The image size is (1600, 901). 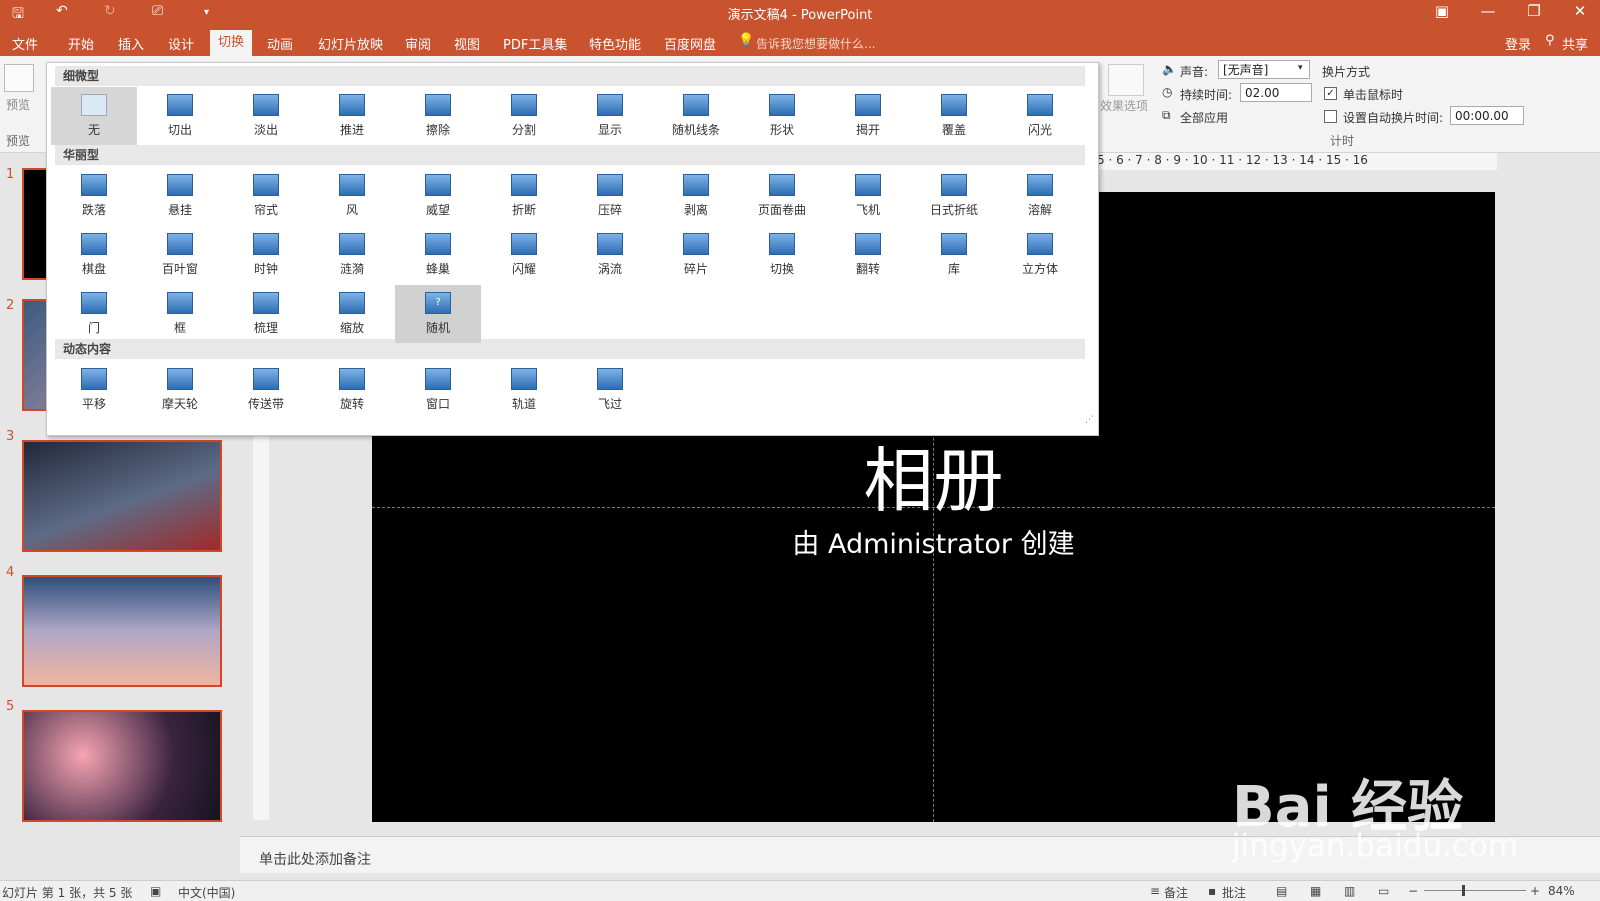 What do you see at coordinates (206, 892) in the screenshot?
I see `language-indicator: 中文(中国)` at bounding box center [206, 892].